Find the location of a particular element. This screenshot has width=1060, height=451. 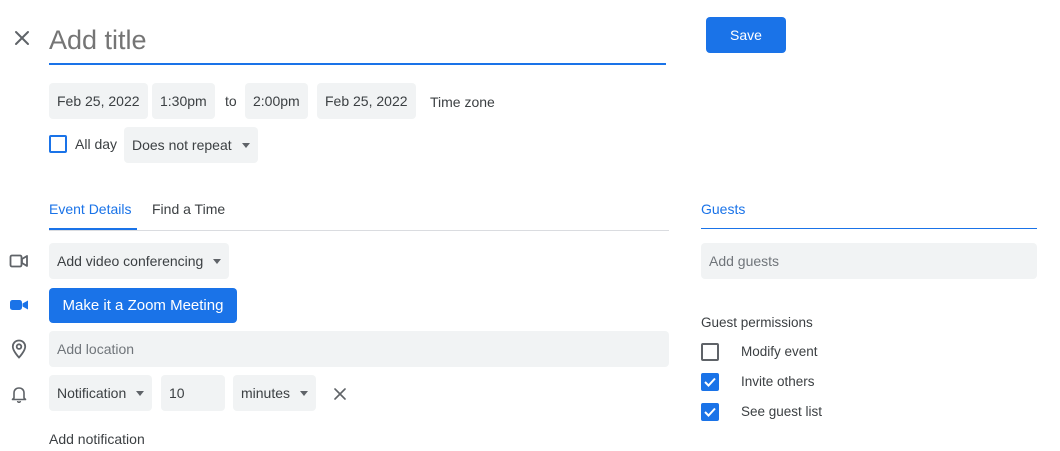

notification-amount-field: 10 is located at coordinates (193, 393).